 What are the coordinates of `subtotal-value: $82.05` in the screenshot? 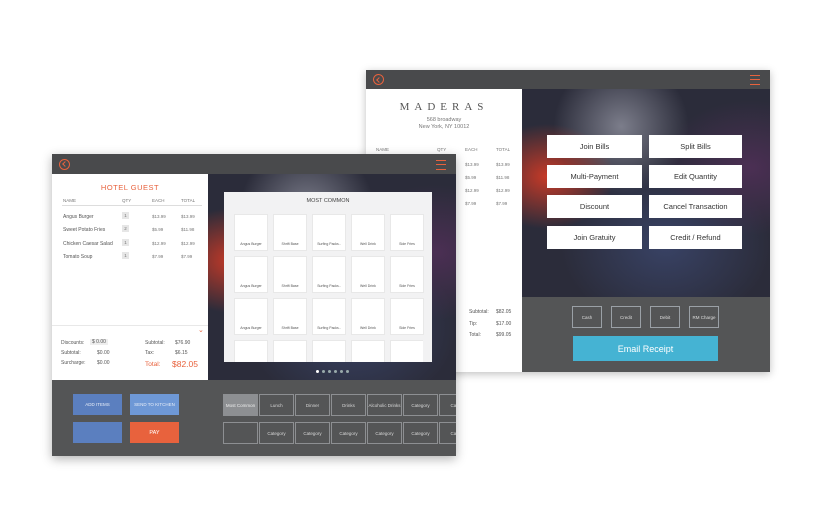 It's located at (504, 312).